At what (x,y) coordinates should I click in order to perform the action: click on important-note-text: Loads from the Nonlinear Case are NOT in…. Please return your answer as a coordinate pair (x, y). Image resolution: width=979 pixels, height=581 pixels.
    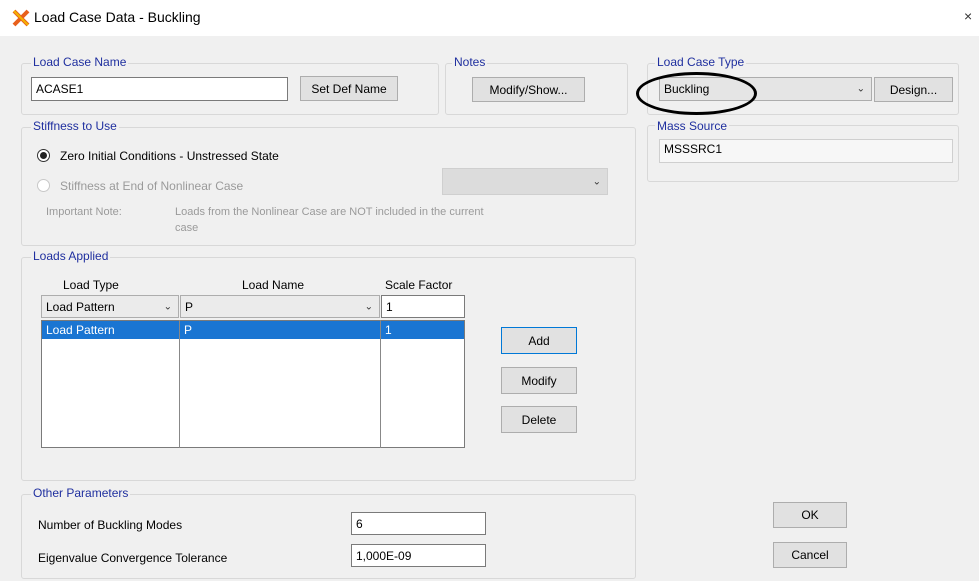
    Looking at the image, I should click on (329, 212).